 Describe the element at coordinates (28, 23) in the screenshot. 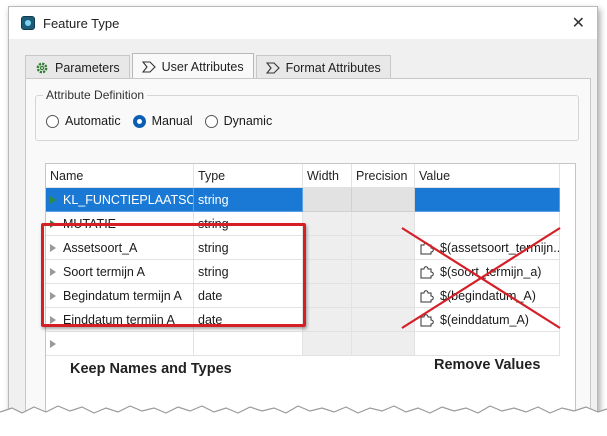

I see `app-icon` at that location.